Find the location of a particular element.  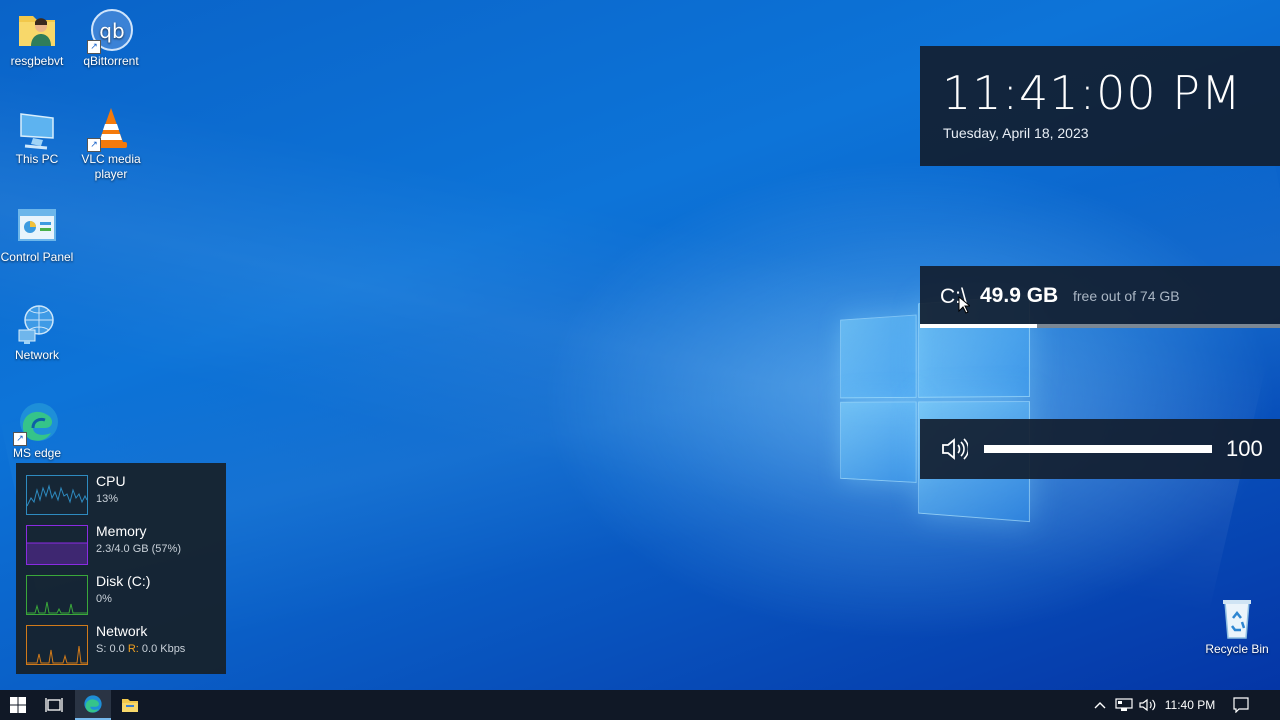

clock-date: Tuesday, April 18, 2023 is located at coordinates (1016, 133).